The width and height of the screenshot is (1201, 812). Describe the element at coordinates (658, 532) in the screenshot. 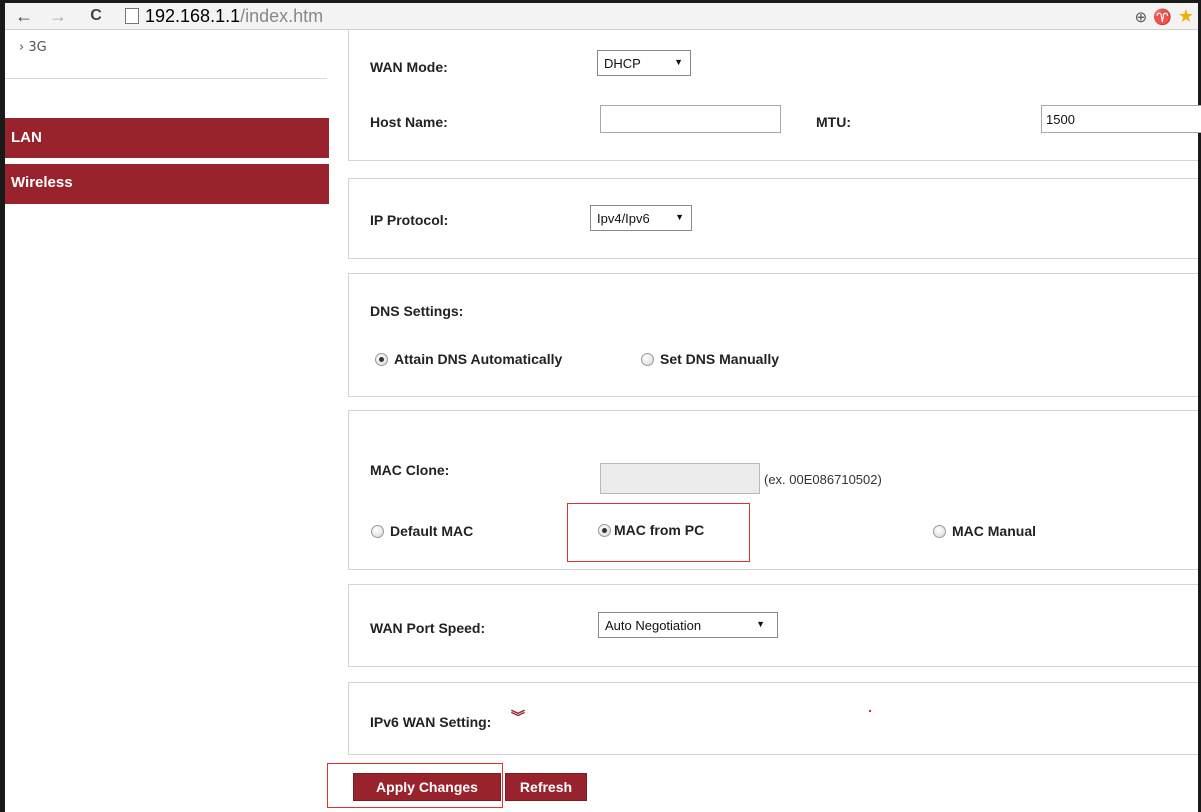

I see `mac-from-pc-highlight` at that location.